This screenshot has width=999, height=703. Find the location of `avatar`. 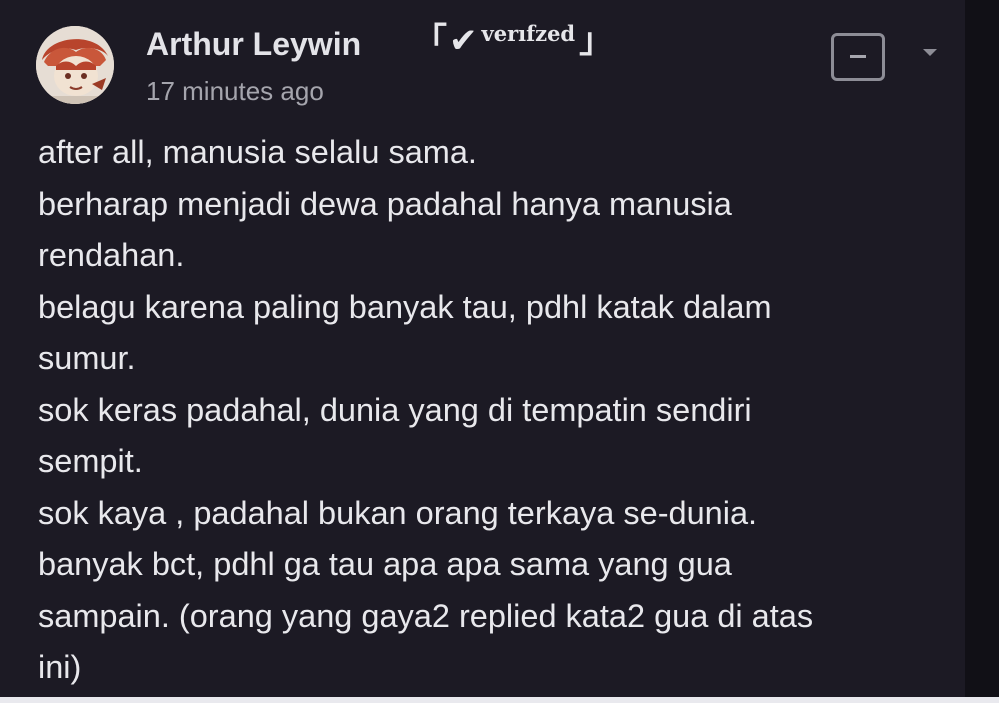

avatar is located at coordinates (75, 65).